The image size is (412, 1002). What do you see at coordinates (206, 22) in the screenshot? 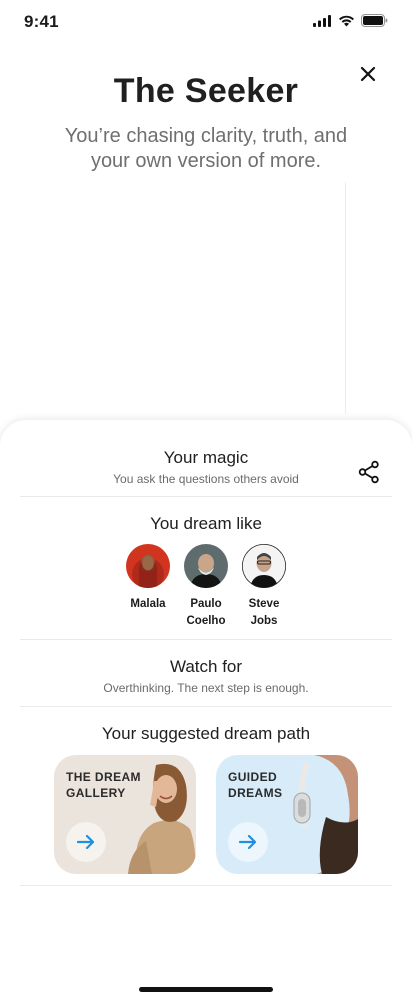
I see `status-bar: 9:41` at bounding box center [206, 22].